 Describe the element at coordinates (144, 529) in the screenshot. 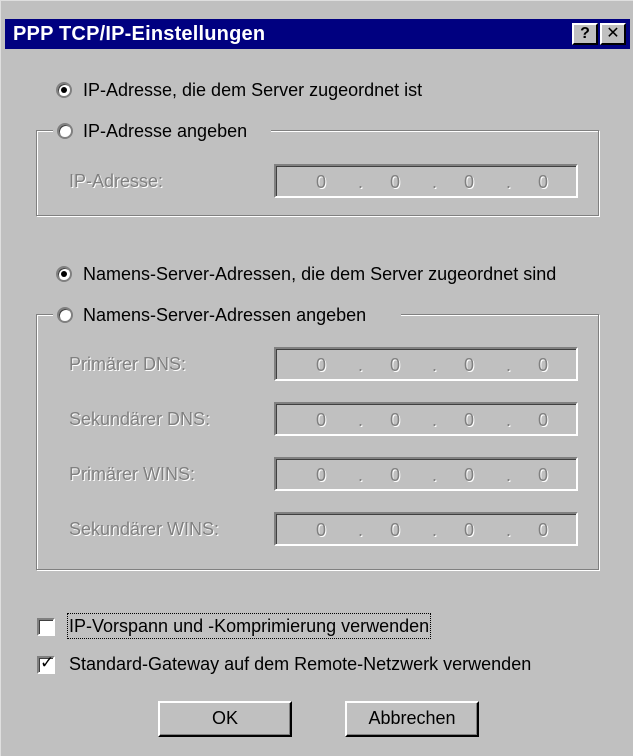

I see `secondary-wins-label: Sekundärer WINS:` at that location.